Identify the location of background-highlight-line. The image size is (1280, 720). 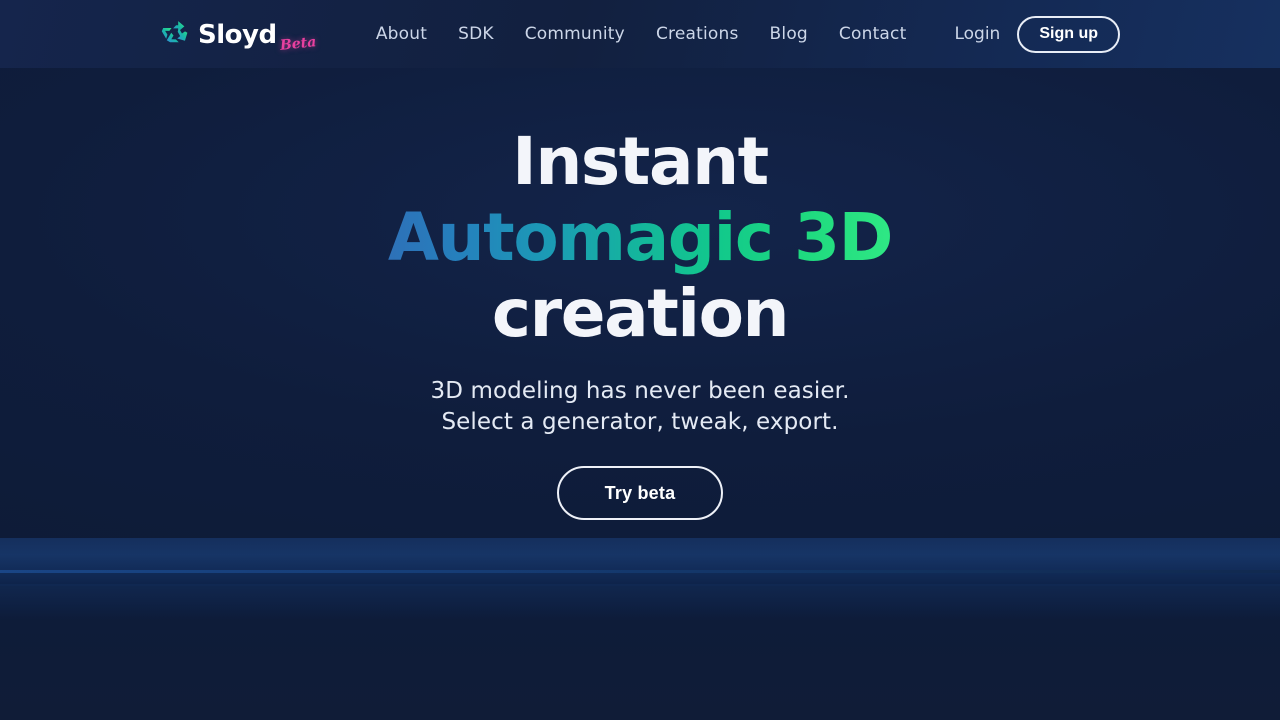
(640, 571).